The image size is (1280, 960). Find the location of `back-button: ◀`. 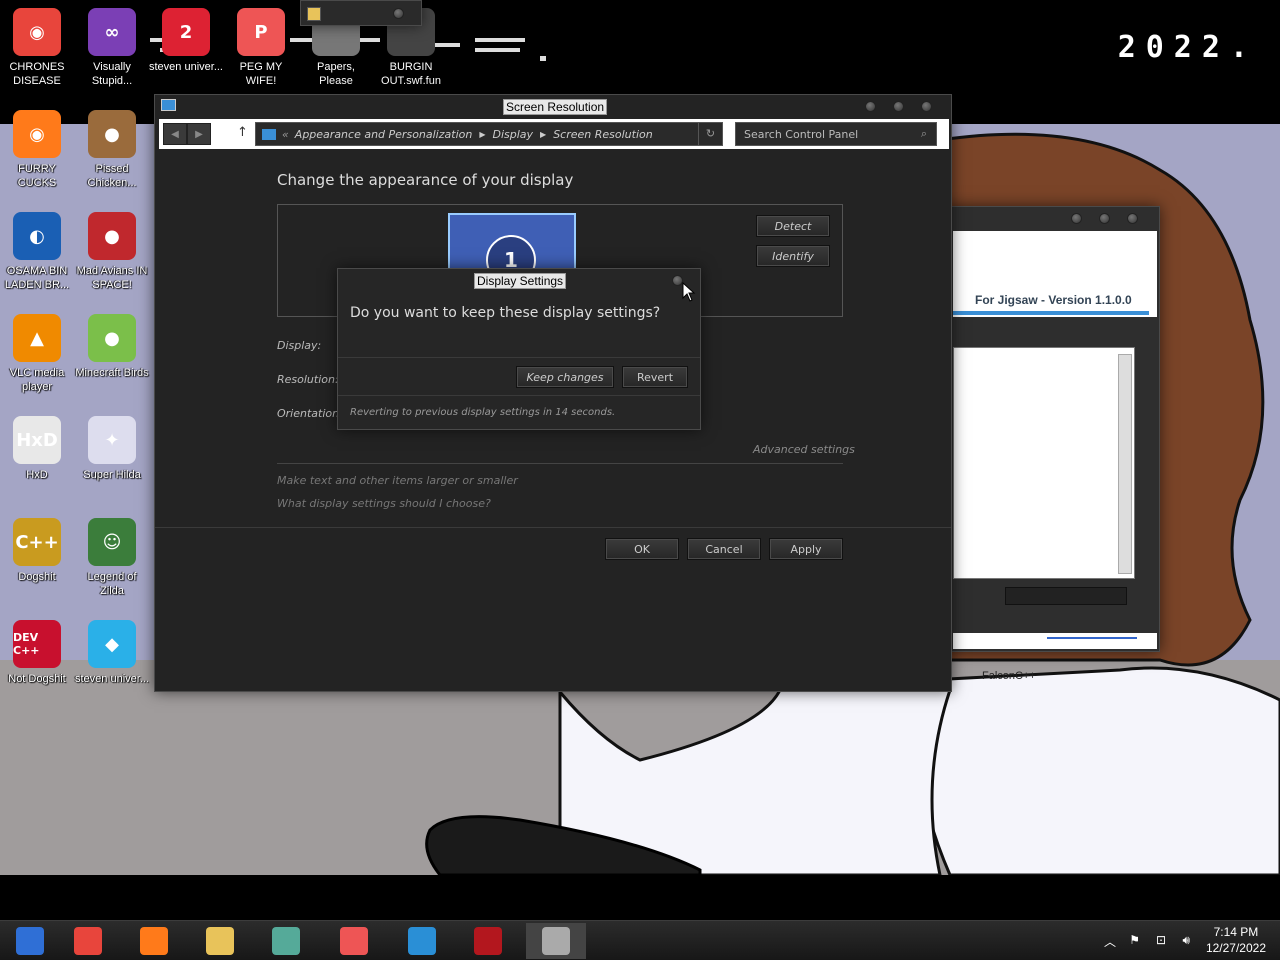

back-button: ◀ is located at coordinates (175, 134).